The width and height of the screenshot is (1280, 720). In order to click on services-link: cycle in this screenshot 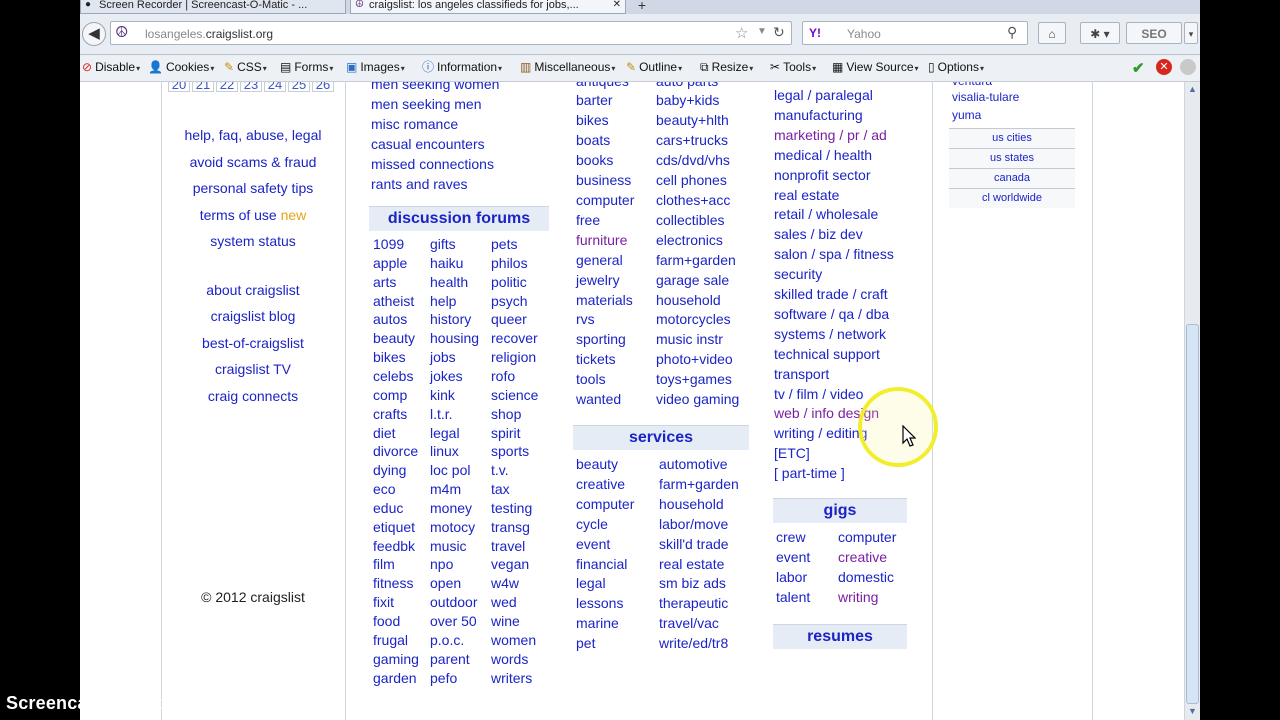, I will do `click(592, 524)`.